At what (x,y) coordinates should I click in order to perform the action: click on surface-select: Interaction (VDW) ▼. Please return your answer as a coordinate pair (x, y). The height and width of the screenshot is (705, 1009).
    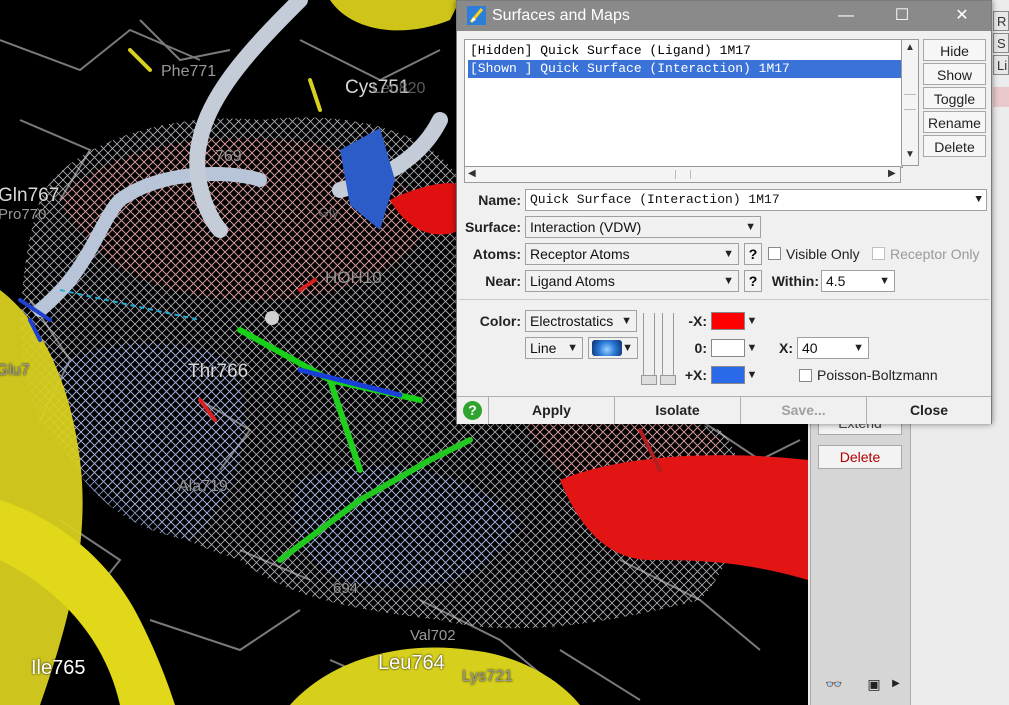
    Looking at the image, I should click on (643, 227).